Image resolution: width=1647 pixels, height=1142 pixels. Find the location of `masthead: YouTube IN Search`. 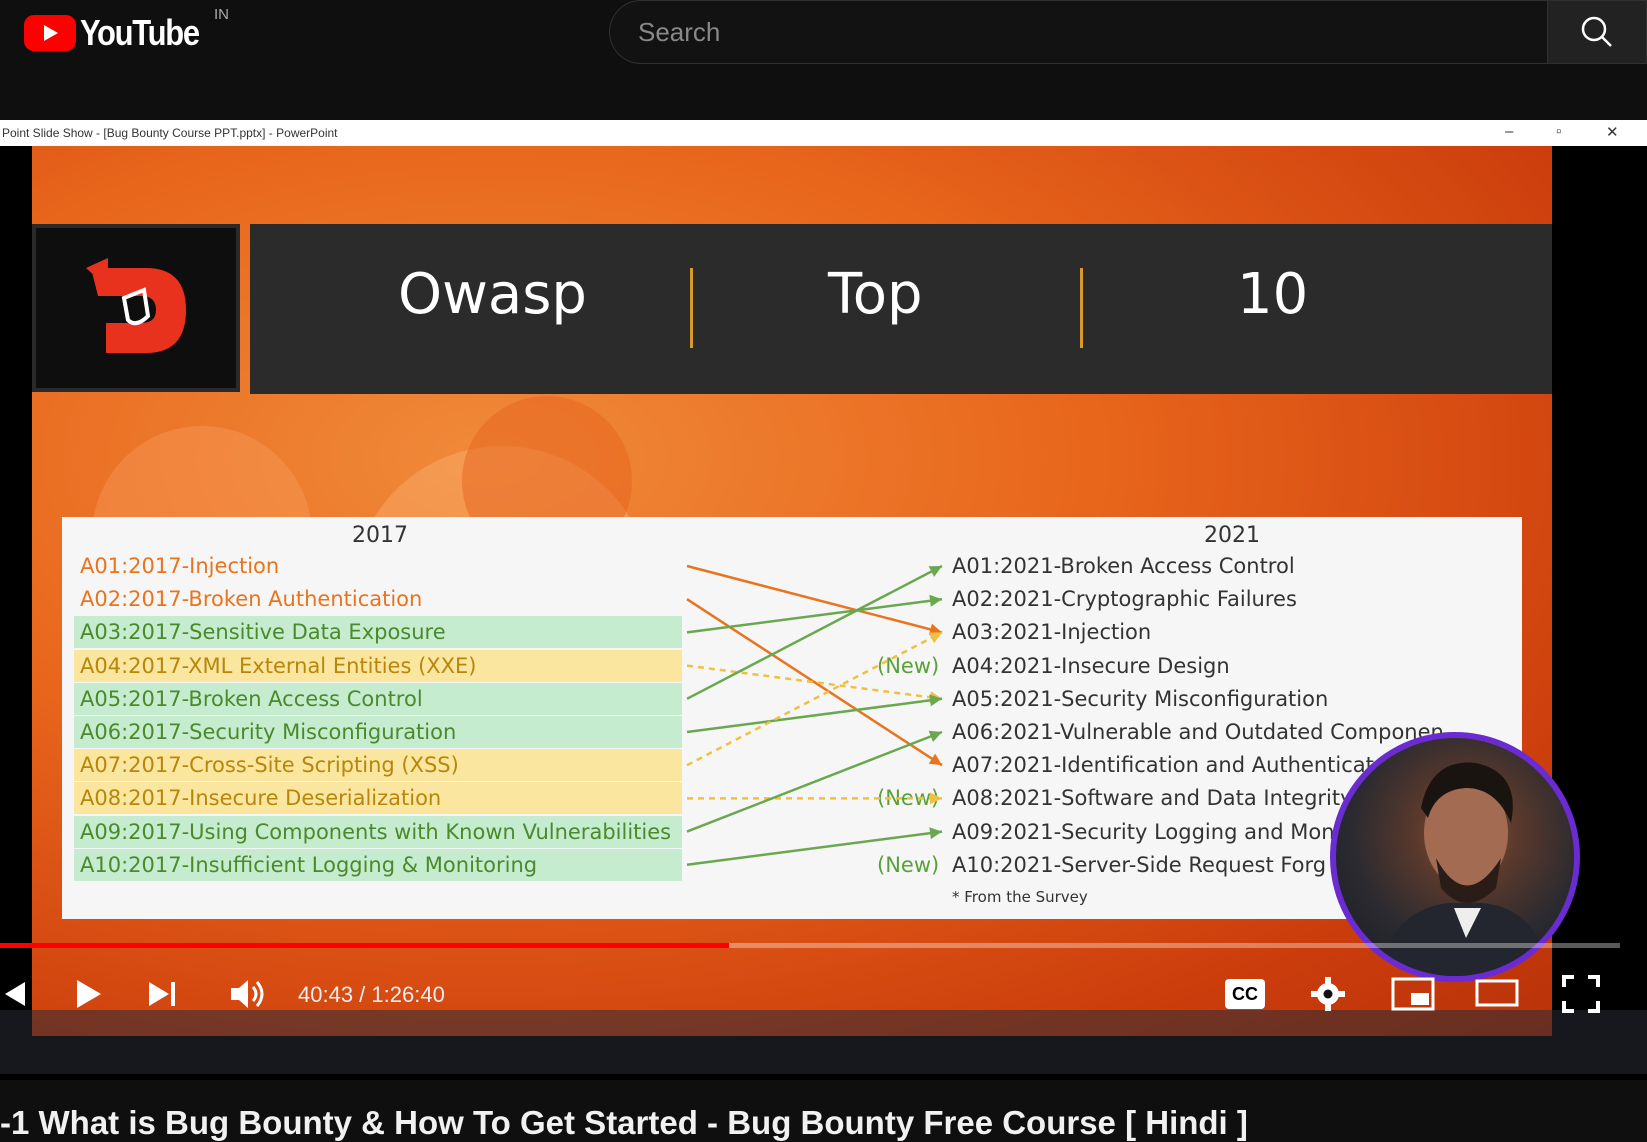

masthead: YouTube IN Search is located at coordinates (823, 40).